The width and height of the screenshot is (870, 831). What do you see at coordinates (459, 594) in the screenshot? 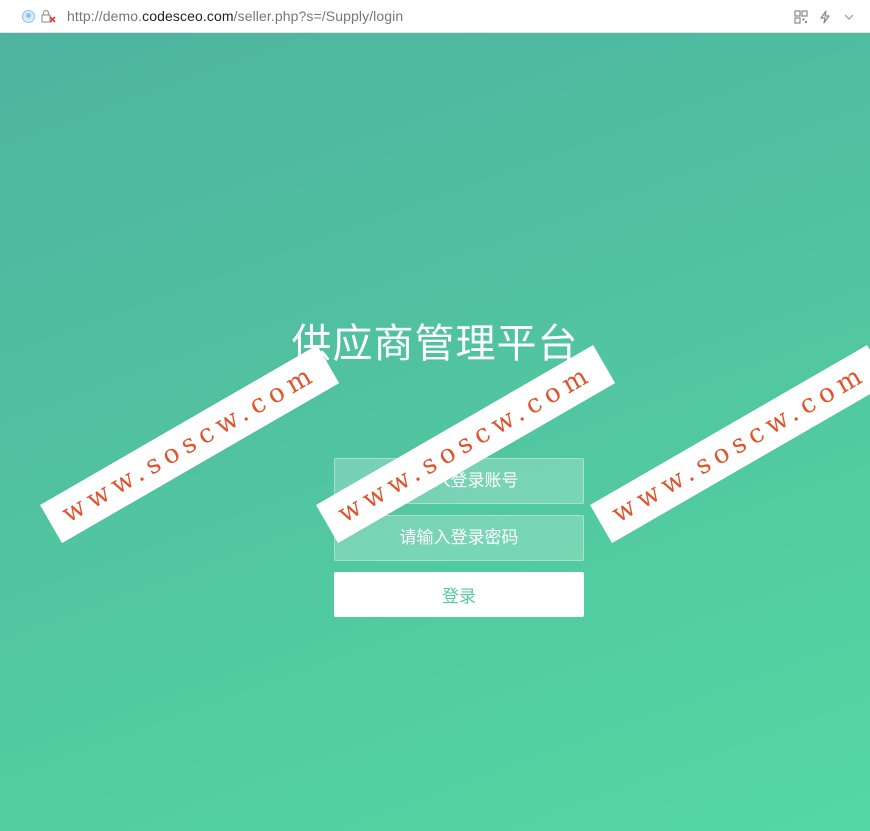
I see `login-button: 登录` at bounding box center [459, 594].